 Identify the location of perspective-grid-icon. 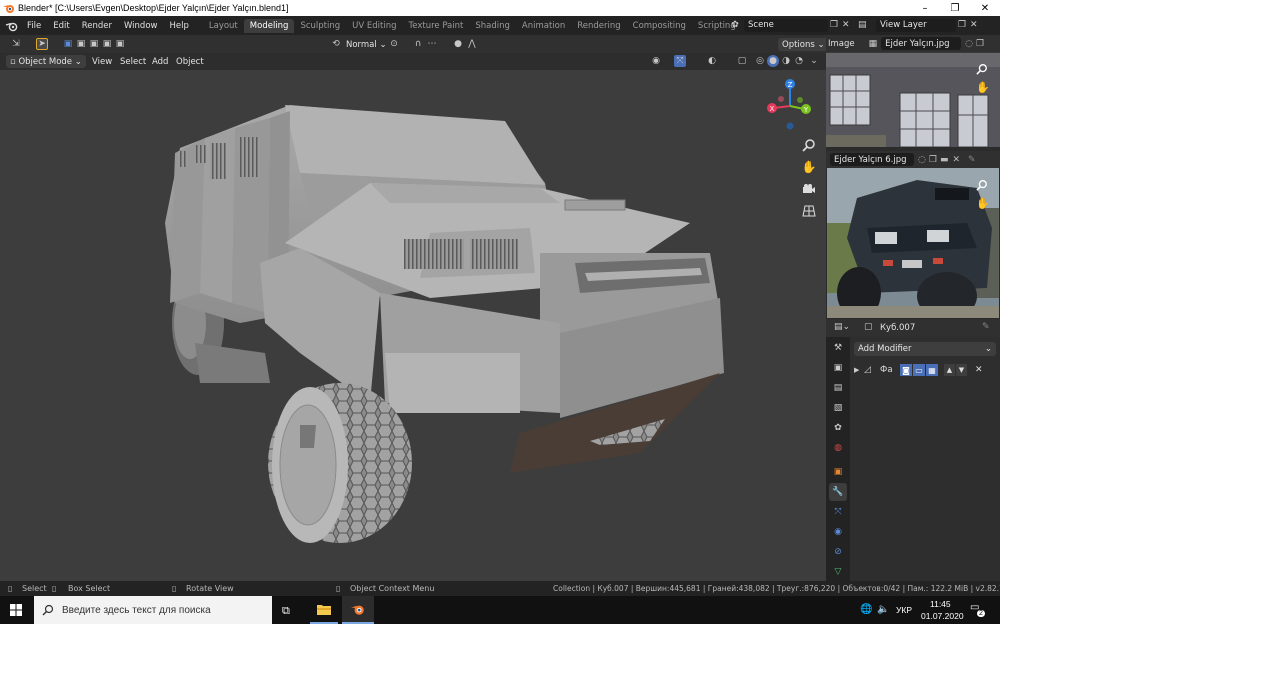
(809, 211).